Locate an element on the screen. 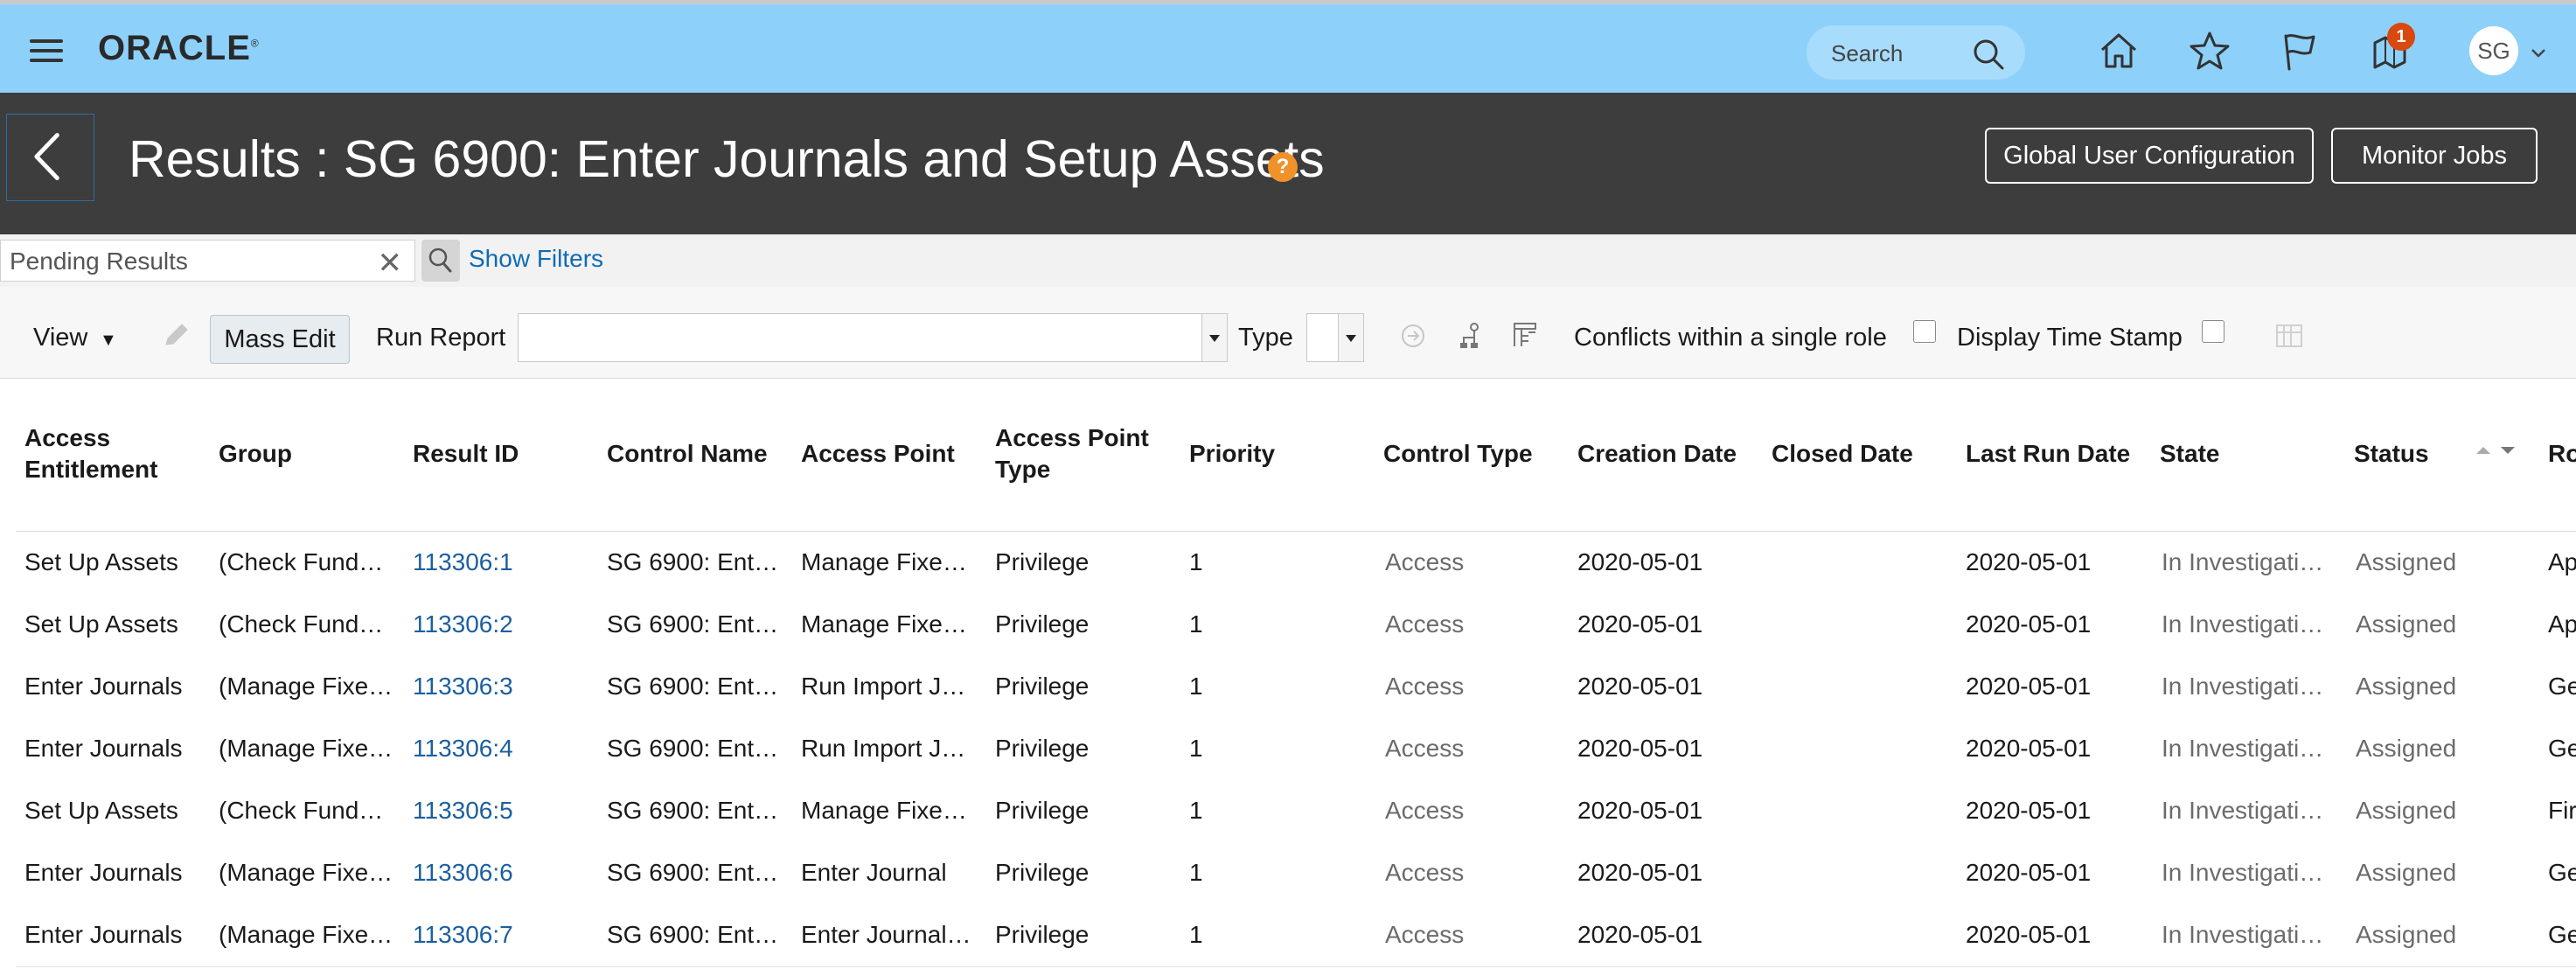 This screenshot has width=2576, height=969. role-cell: Ge is located at coordinates (2562, 934).